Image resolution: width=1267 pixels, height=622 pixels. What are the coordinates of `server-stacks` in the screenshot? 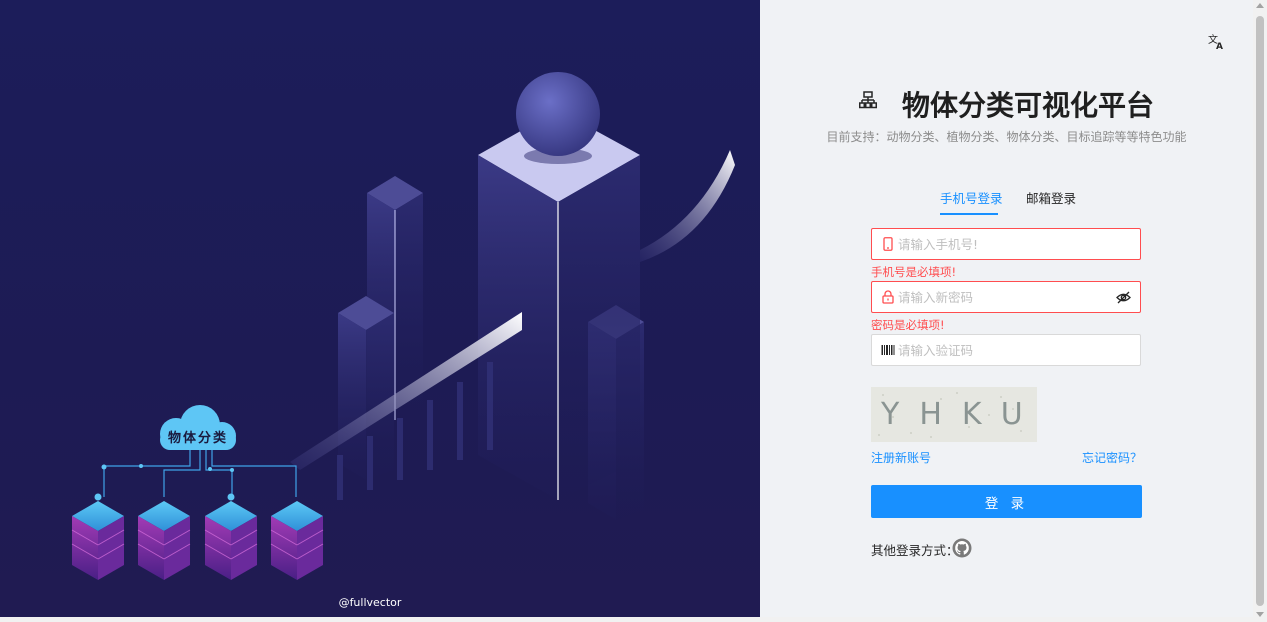 It's located at (197, 540).